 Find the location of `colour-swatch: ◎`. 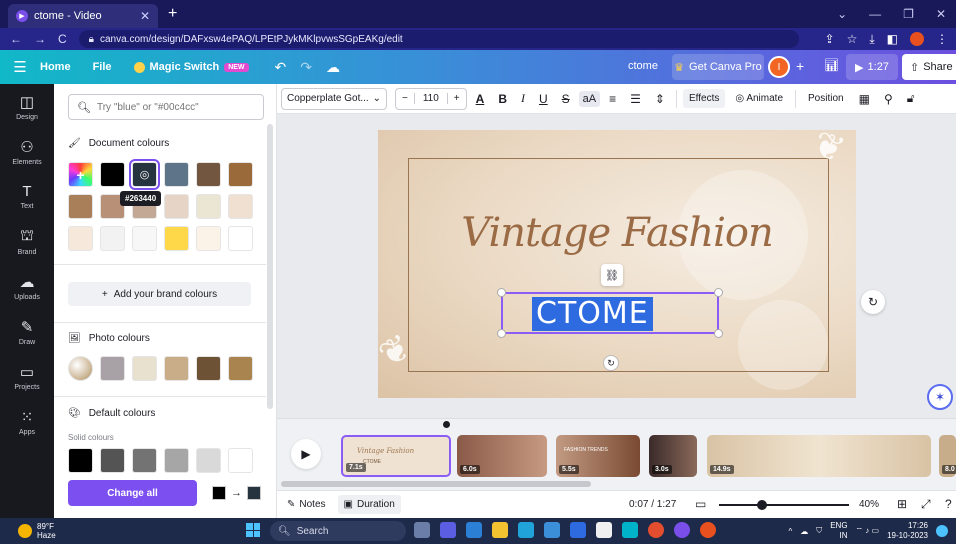

colour-swatch: ◎ is located at coordinates (144, 174).